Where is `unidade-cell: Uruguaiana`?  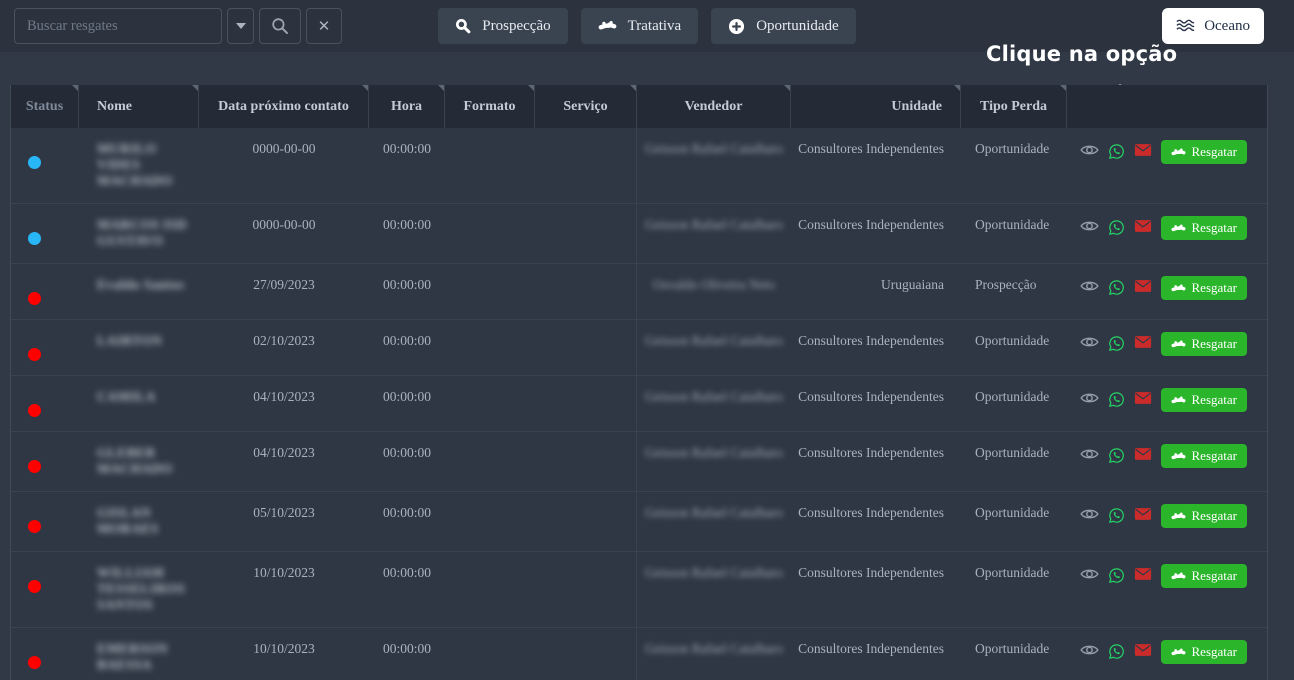
unidade-cell: Uruguaiana is located at coordinates (912, 284).